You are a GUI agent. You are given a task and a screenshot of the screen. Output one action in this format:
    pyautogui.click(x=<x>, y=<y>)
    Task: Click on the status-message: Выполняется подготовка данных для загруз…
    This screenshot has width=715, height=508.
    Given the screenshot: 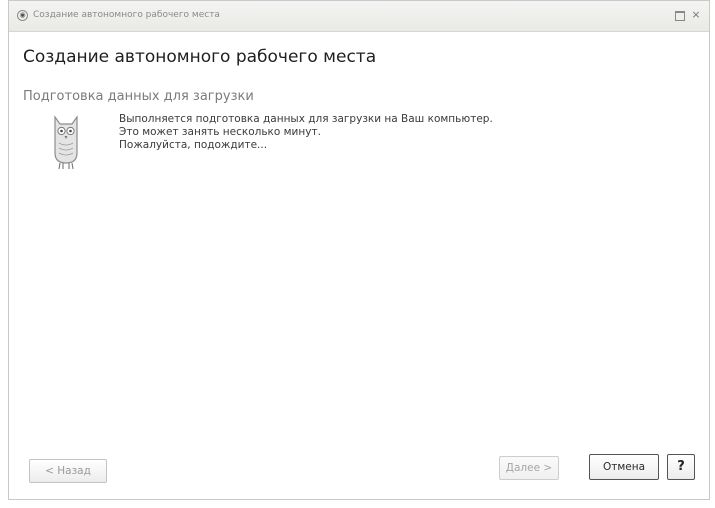 What is the action you would take?
    pyautogui.click(x=306, y=132)
    